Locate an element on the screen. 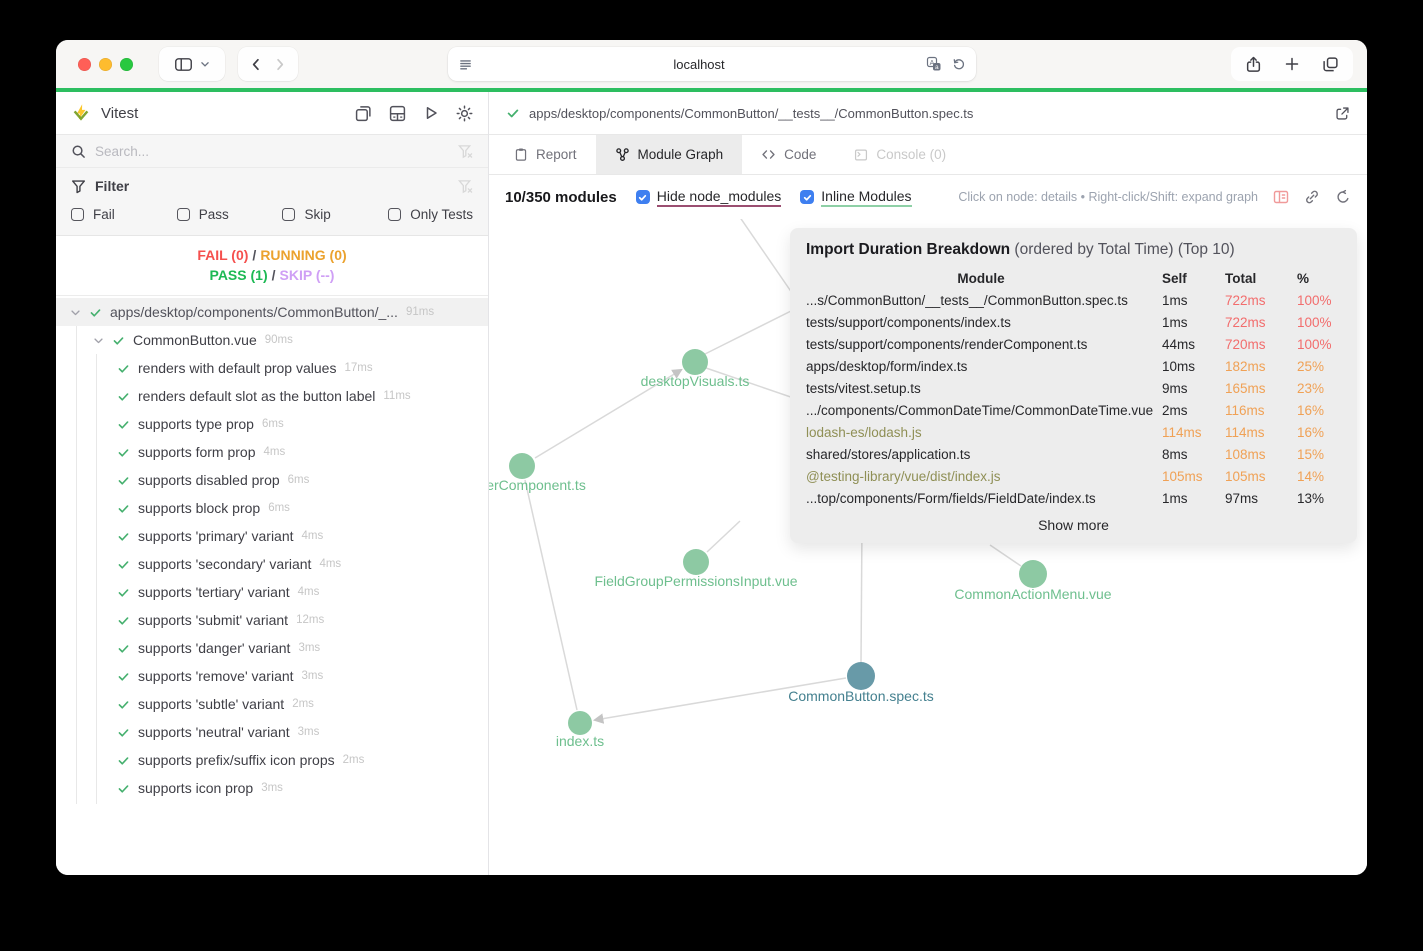 The image size is (1423, 951). reader-icon is located at coordinates (465, 64).